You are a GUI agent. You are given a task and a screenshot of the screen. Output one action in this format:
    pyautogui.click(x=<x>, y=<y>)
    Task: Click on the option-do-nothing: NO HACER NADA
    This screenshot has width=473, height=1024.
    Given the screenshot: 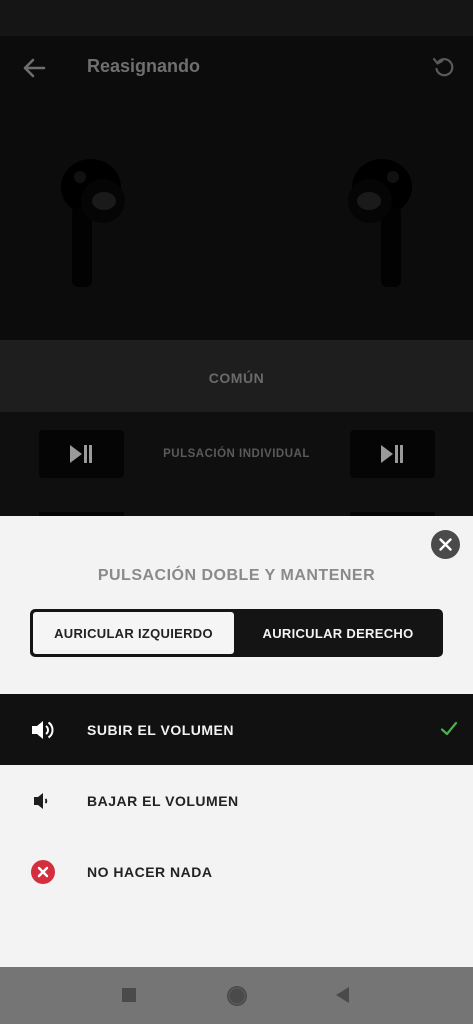 What is the action you would take?
    pyautogui.click(x=236, y=871)
    